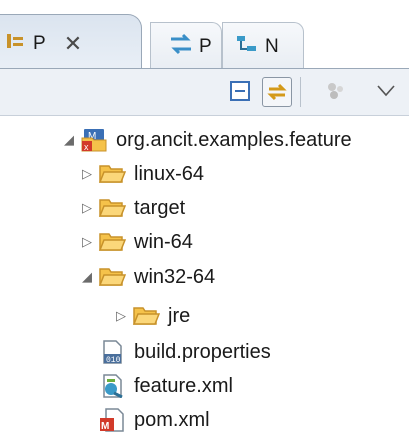 This screenshot has height=436, width=409. I want to click on link-with-editor-icon, so click(277, 92).